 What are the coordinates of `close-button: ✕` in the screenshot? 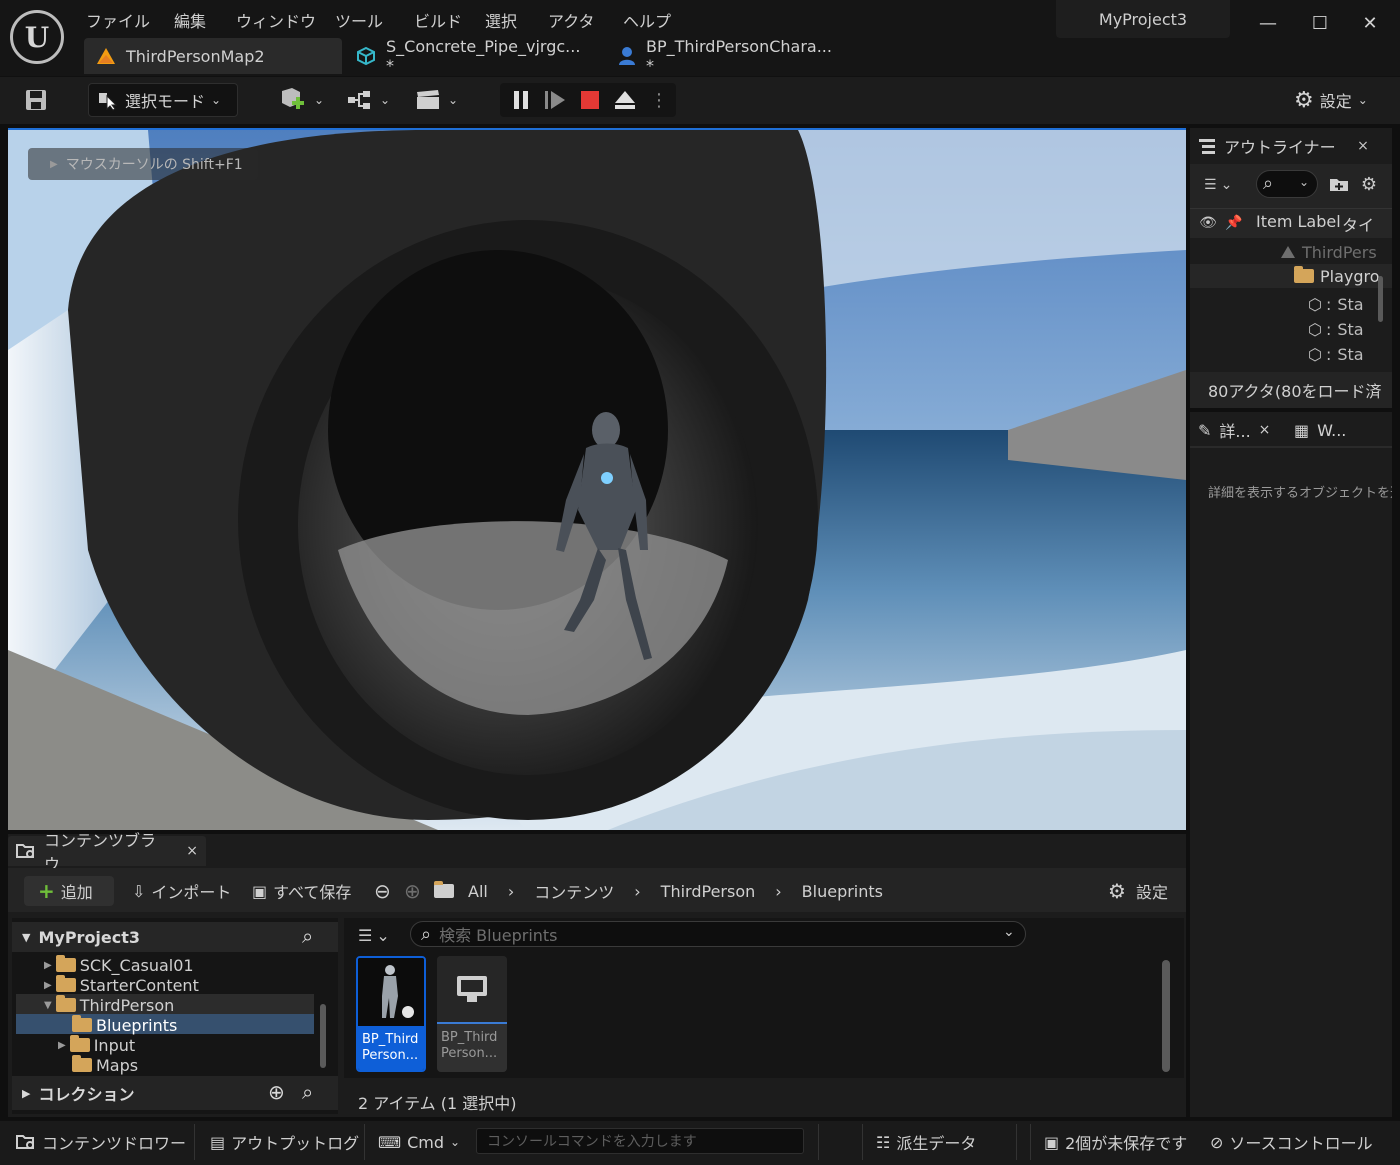 It's located at (1370, 23).